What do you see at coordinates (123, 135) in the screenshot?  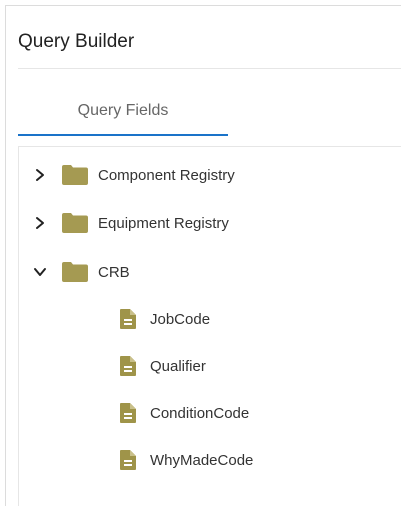 I see `active-tab-indicator` at bounding box center [123, 135].